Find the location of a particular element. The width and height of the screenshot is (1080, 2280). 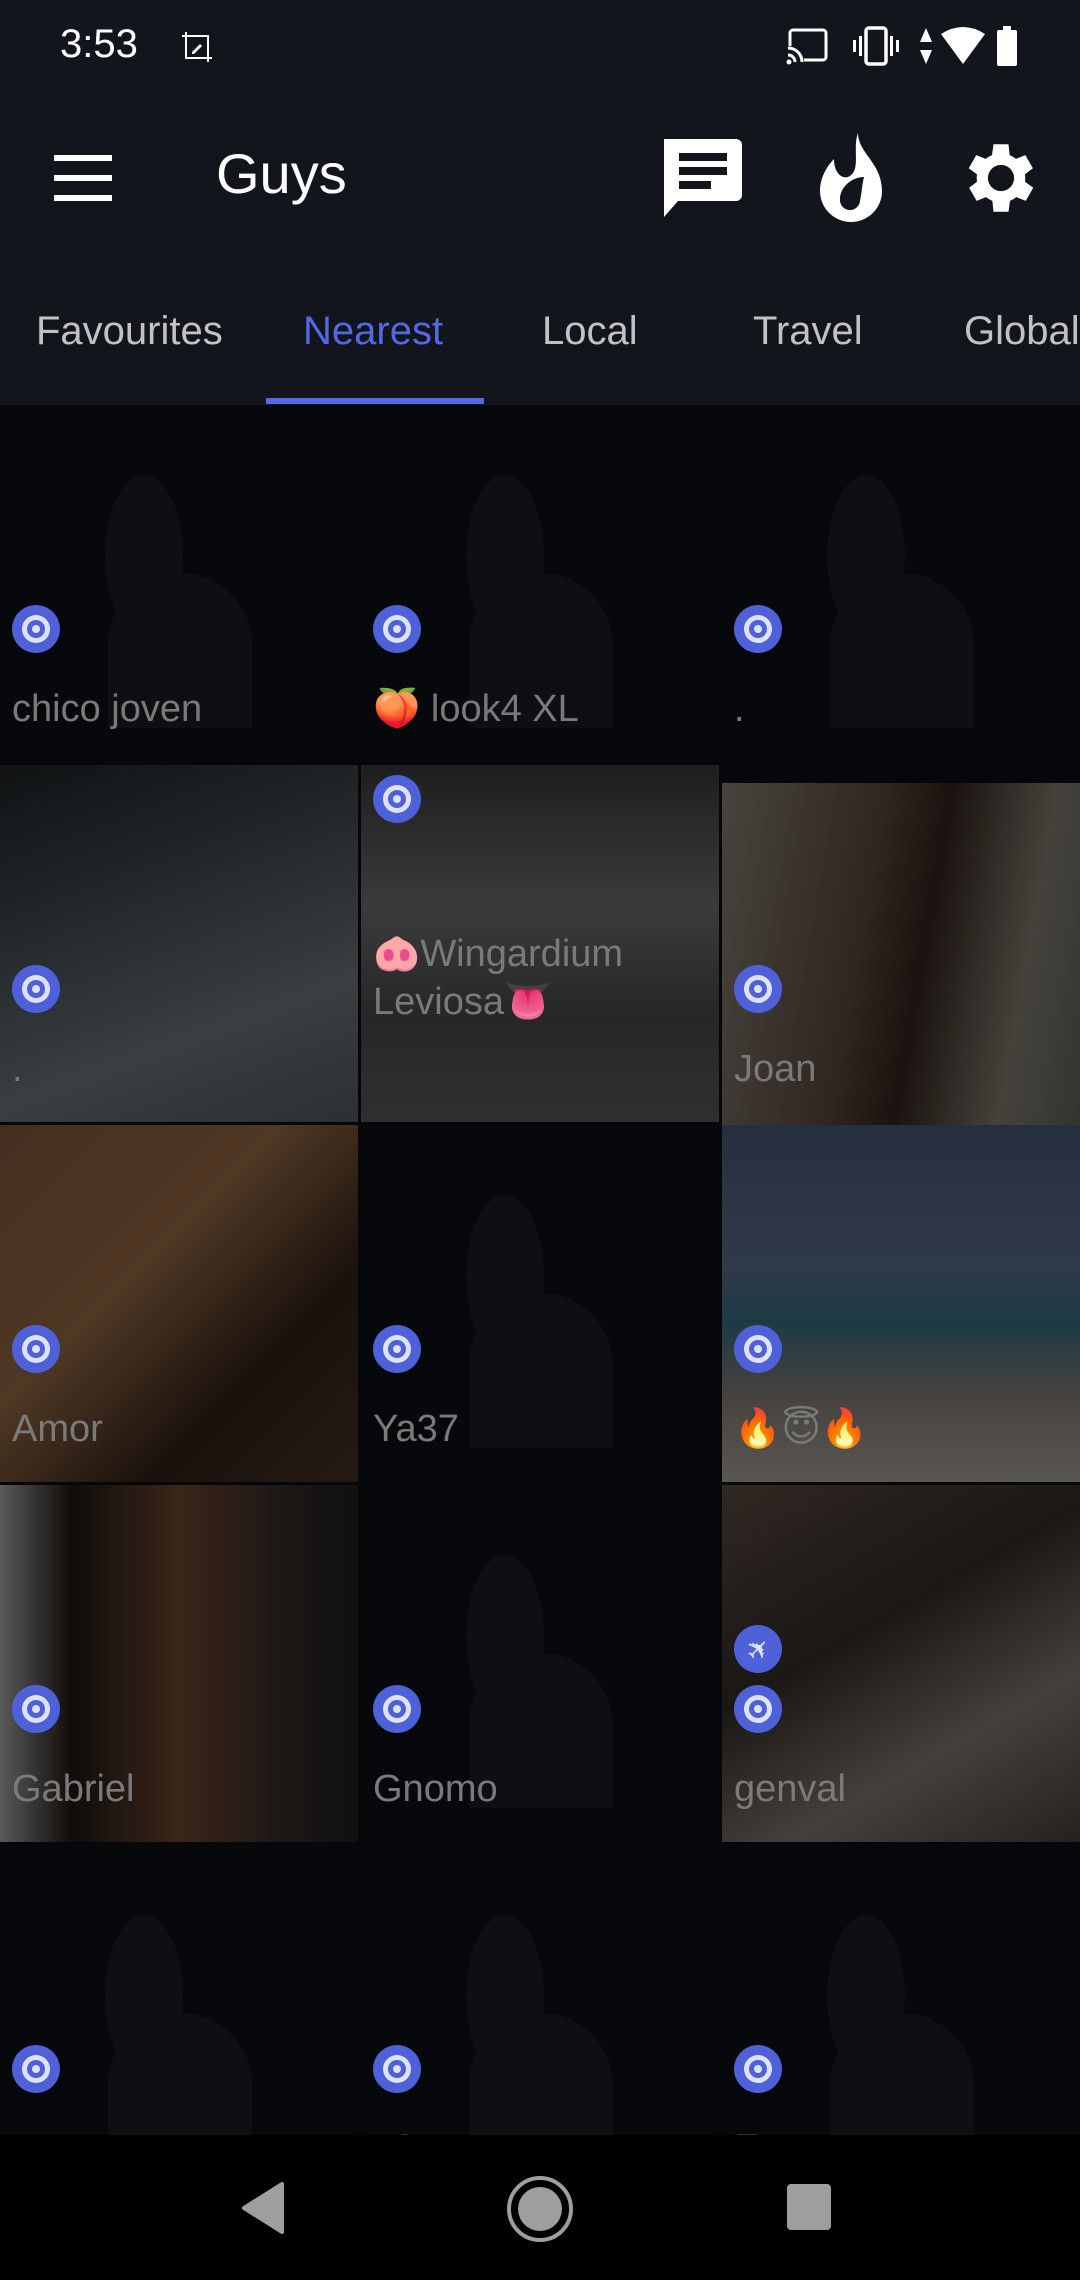

flame-icon is located at coordinates (851, 177).